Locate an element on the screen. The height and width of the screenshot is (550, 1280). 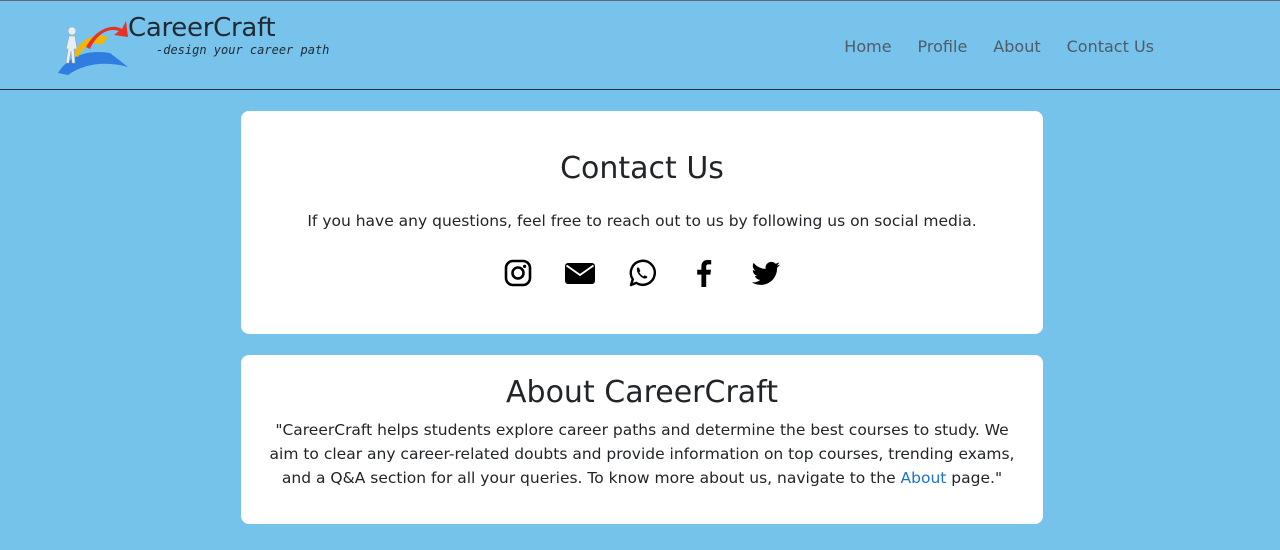
brand-name: CareerCraft is located at coordinates (202, 28).